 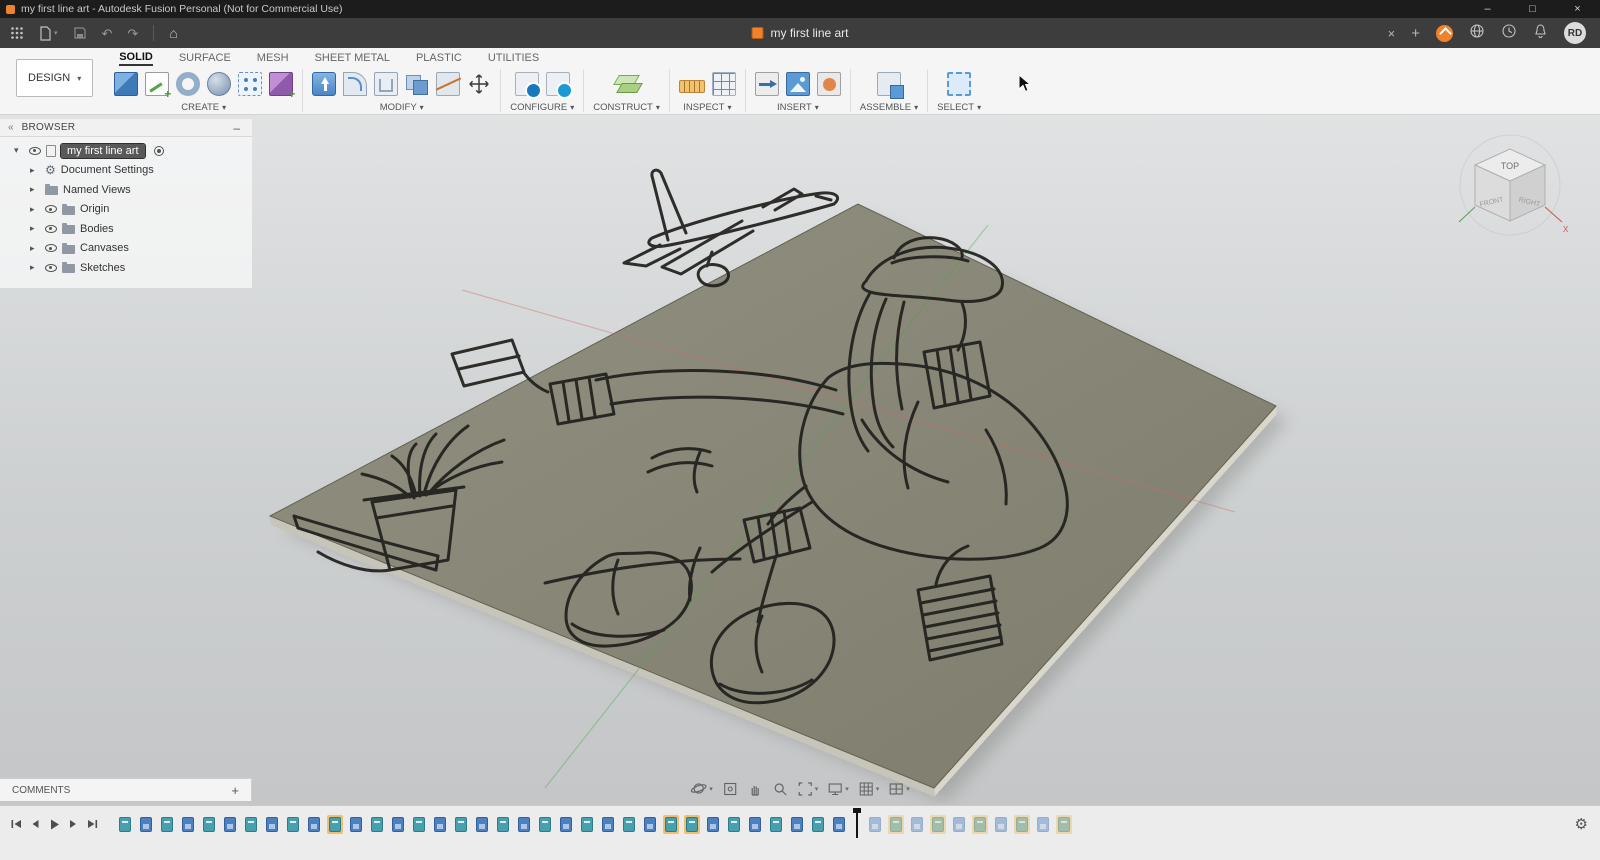 What do you see at coordinates (126, 229) in the screenshot?
I see `browser-item: ⚙ Bodies` at bounding box center [126, 229].